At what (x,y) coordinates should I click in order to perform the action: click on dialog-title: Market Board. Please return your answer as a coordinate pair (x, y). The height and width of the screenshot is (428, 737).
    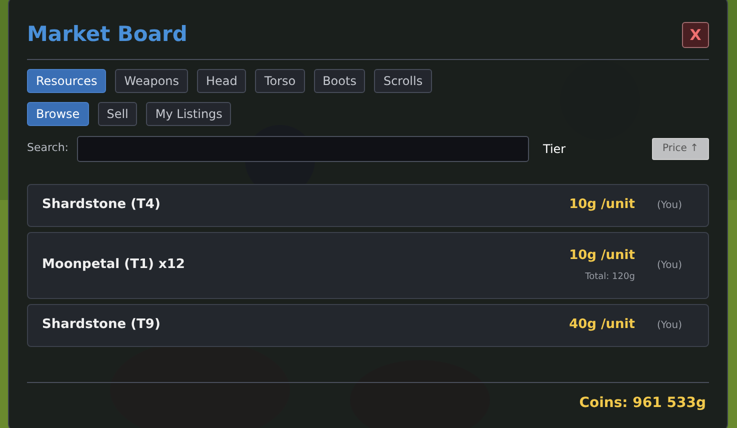
    Looking at the image, I should click on (107, 34).